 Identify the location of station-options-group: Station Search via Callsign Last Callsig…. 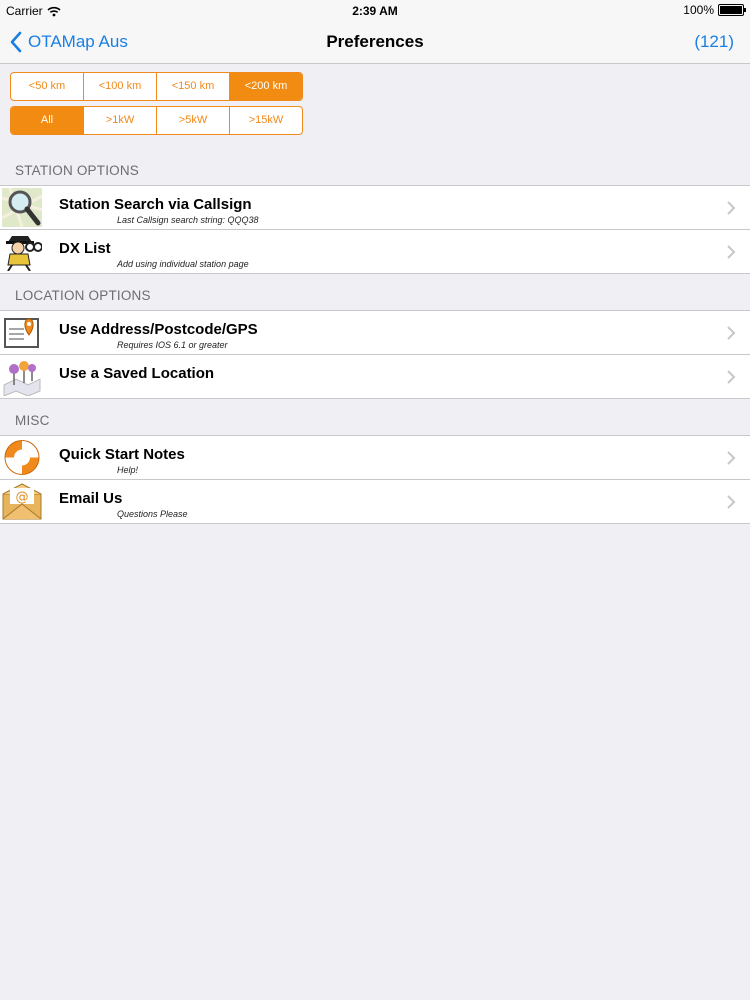
(375, 229).